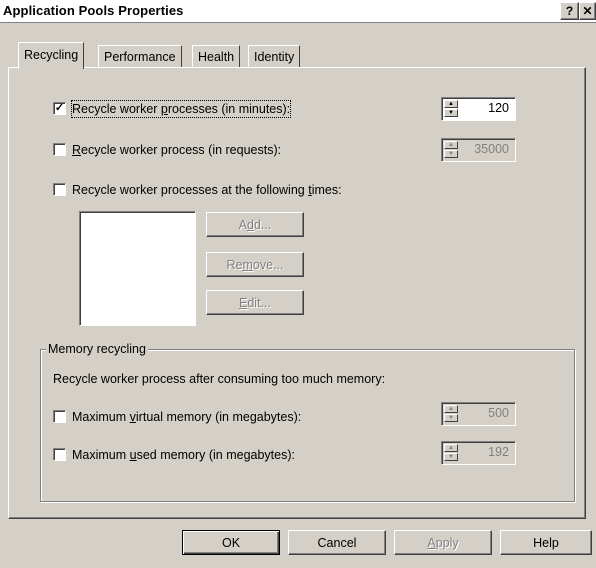 This screenshot has width=596, height=568. What do you see at coordinates (218, 417) in the screenshot?
I see `label-text: irtual memory (in megabytes):` at bounding box center [218, 417].